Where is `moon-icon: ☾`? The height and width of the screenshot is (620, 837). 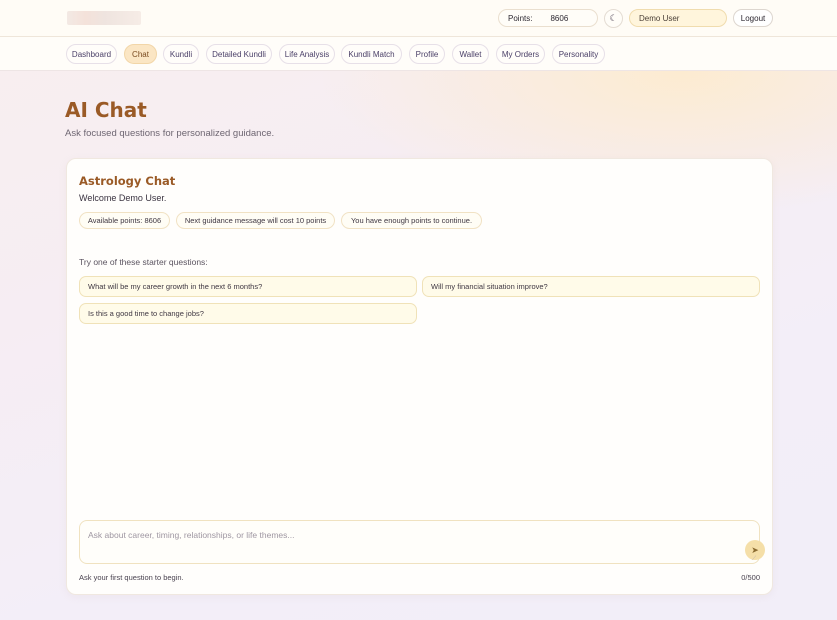
moon-icon: ☾ is located at coordinates (613, 18).